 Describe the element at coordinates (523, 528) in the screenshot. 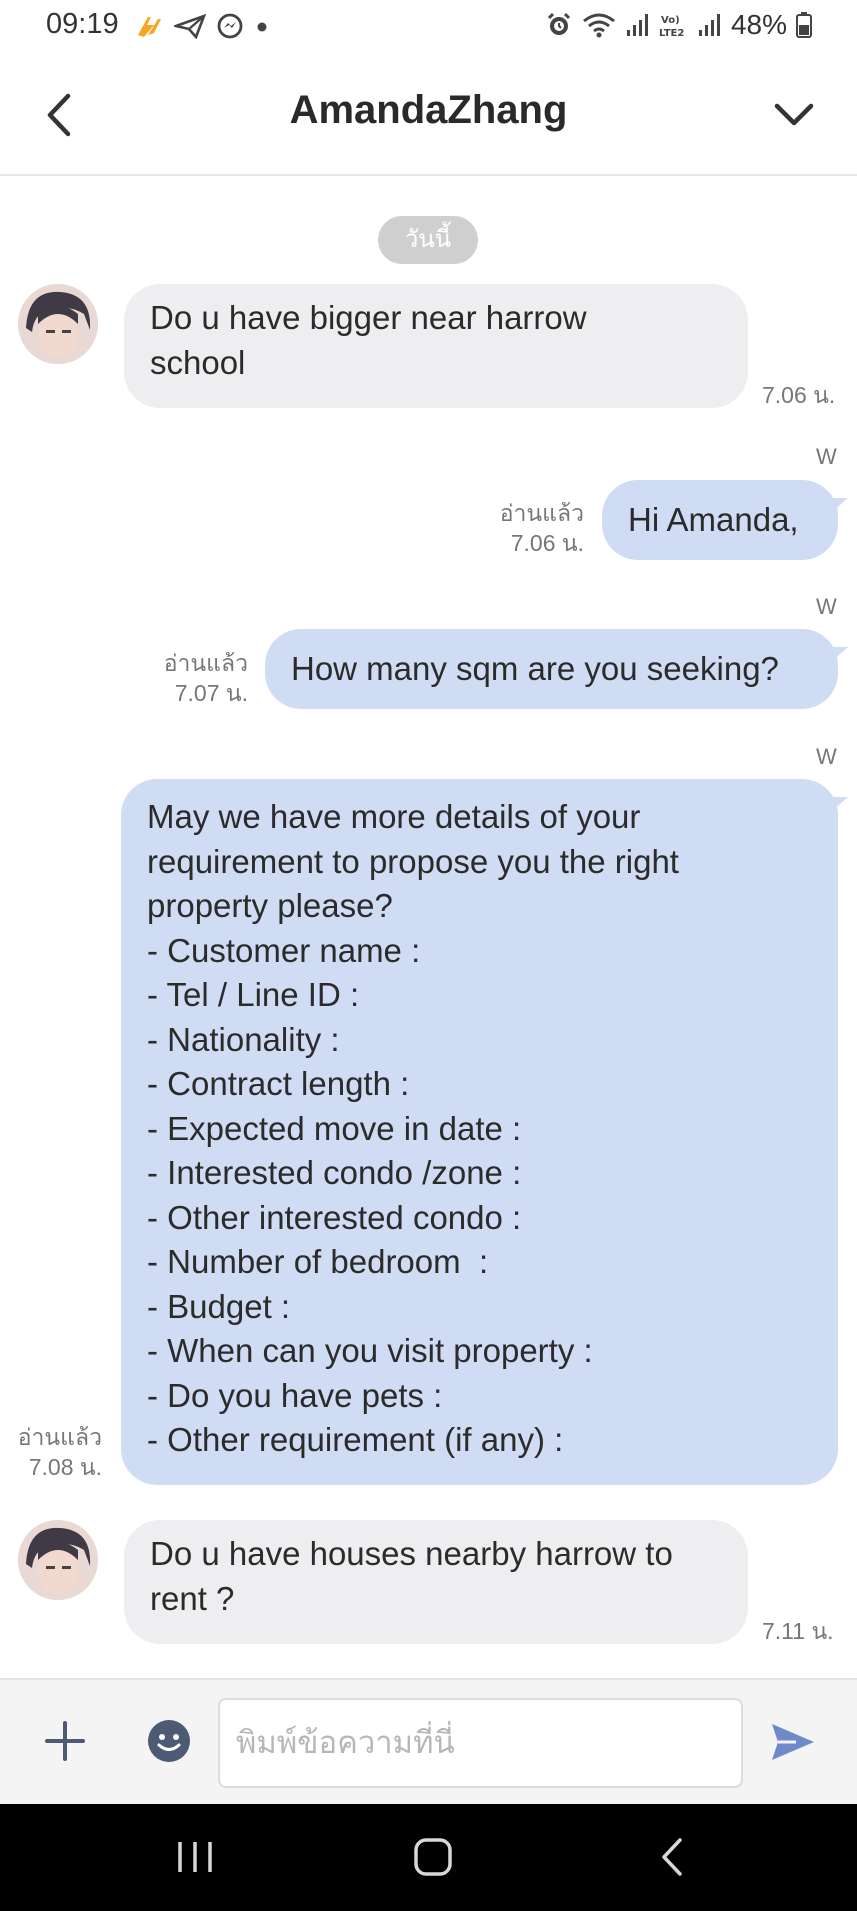

I see `message-meta: อ่านแล้ว 7.06 น.` at that location.